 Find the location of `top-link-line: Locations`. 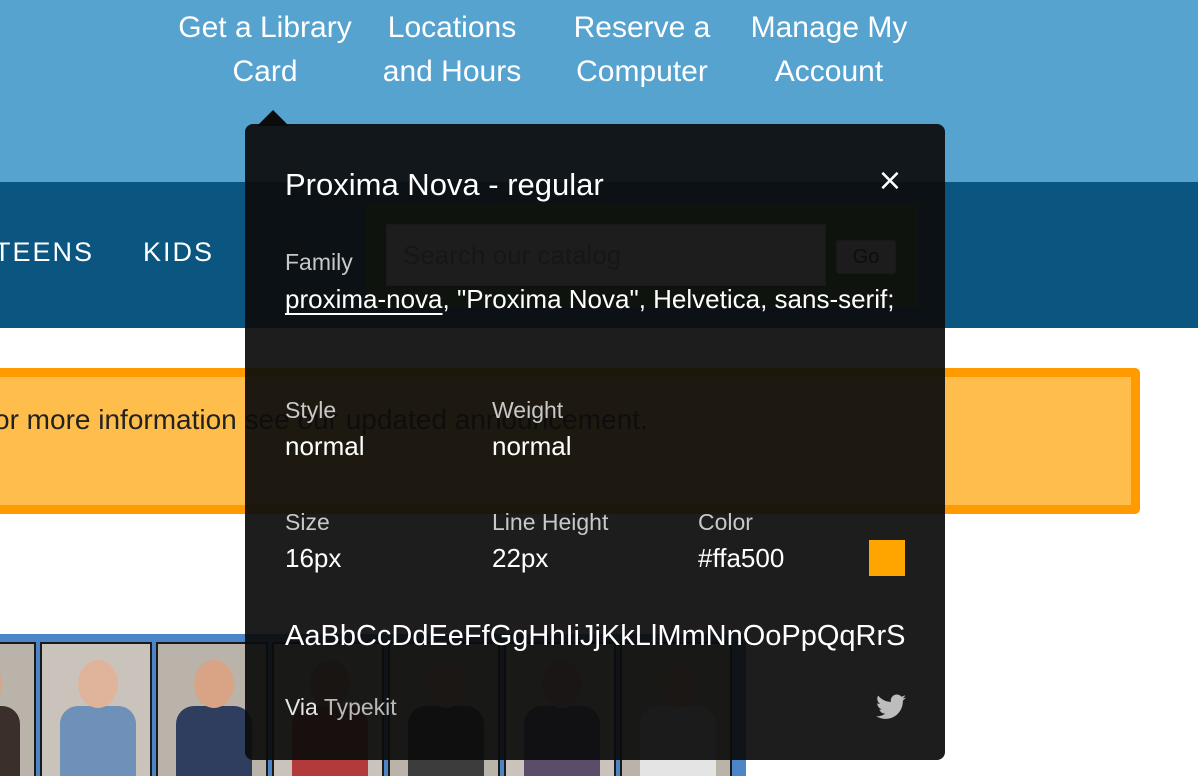

top-link-line: Locations is located at coordinates (452, 27).